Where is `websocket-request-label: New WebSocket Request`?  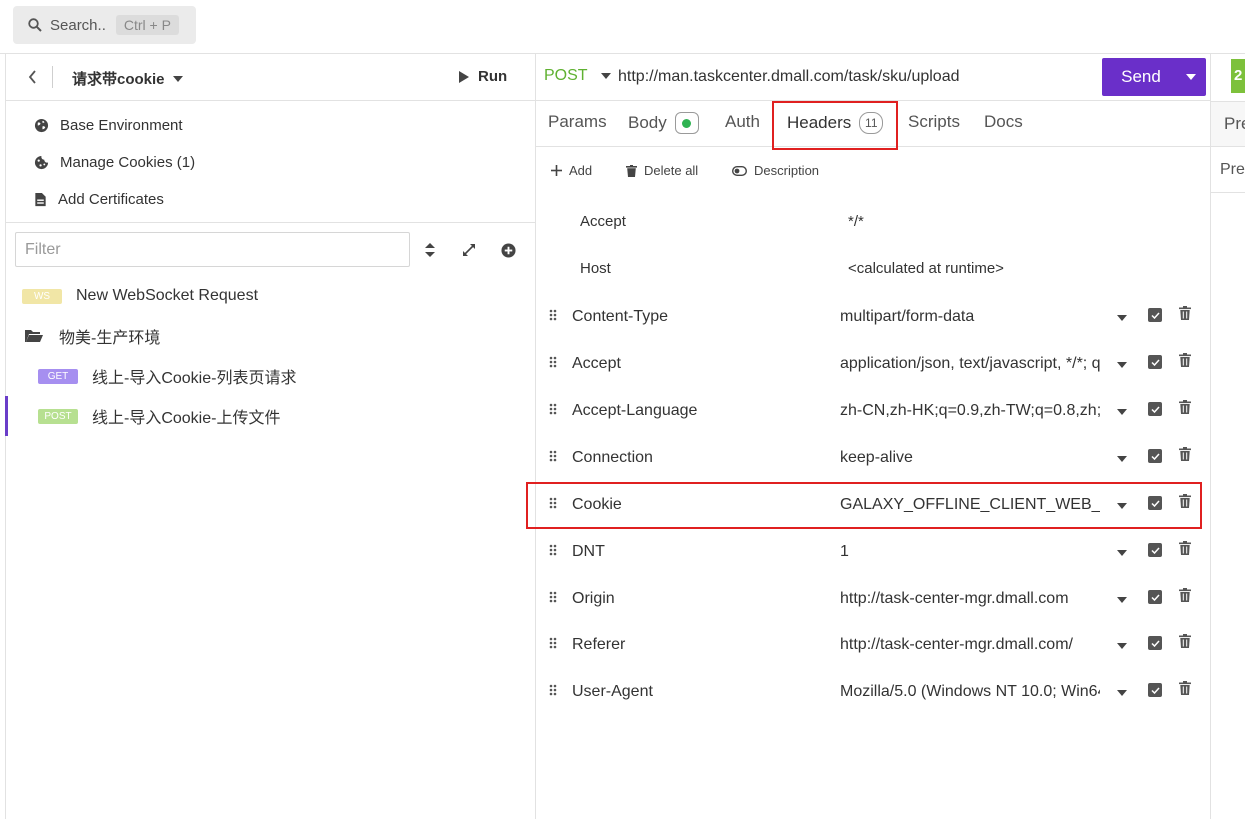
websocket-request-label: New WebSocket Request is located at coordinates (167, 295).